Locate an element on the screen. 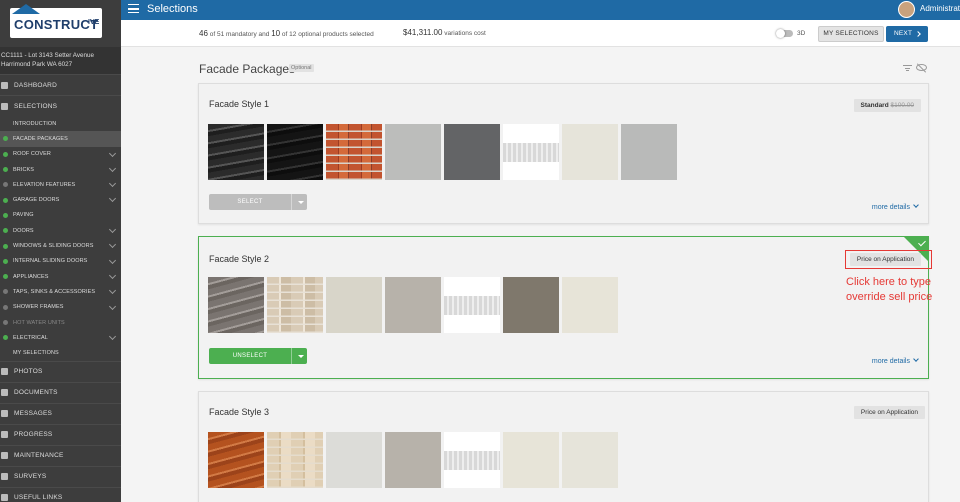 The height and width of the screenshot is (502, 960). sidebar-item-shower-frames: SHOWER FRAMES is located at coordinates (60, 307).